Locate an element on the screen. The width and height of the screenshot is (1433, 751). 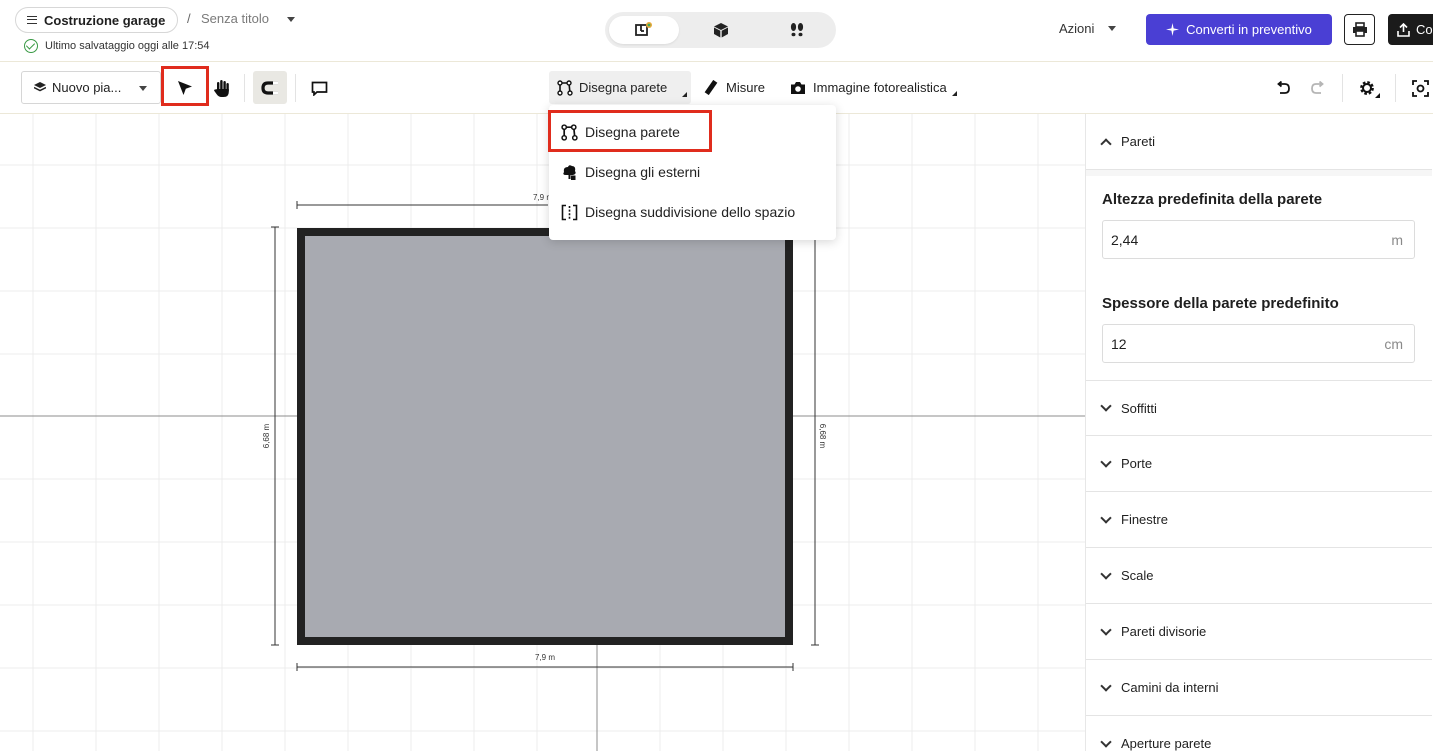
default-height-value: 2,44 is located at coordinates (1125, 239).